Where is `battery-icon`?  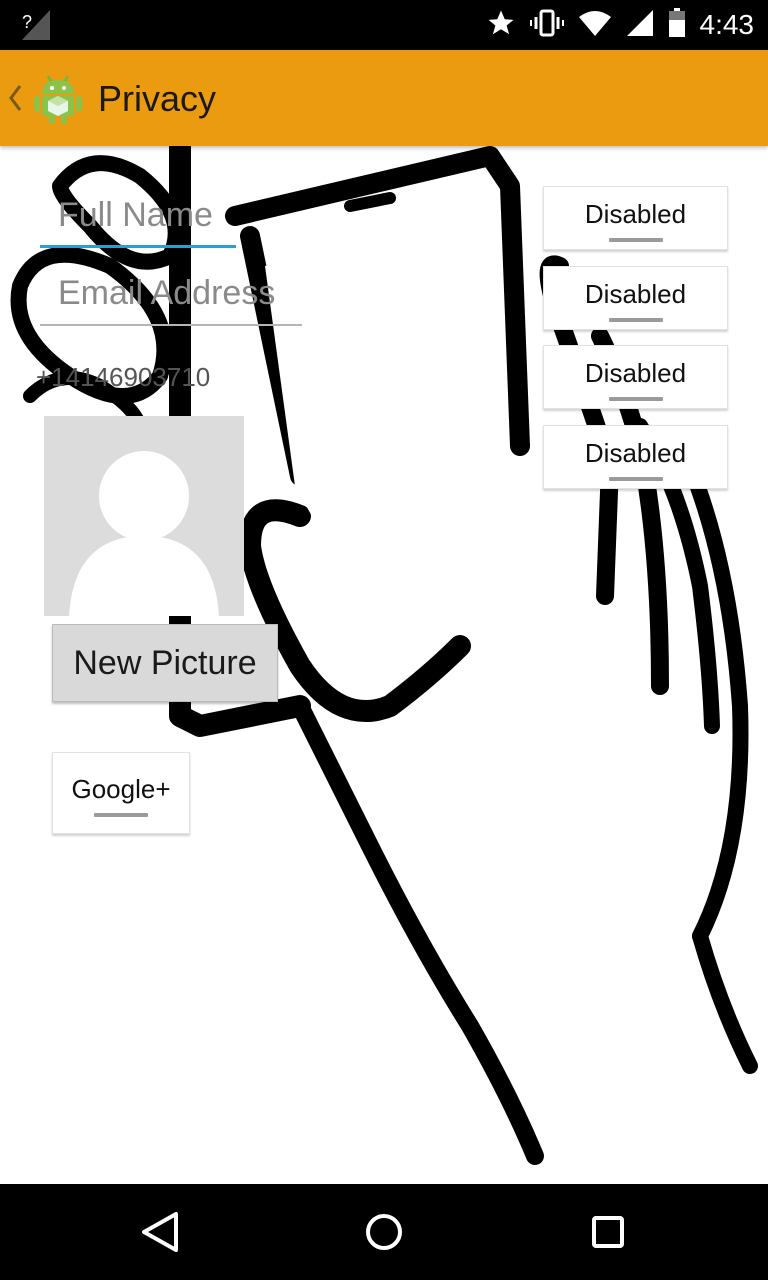 battery-icon is located at coordinates (677, 25).